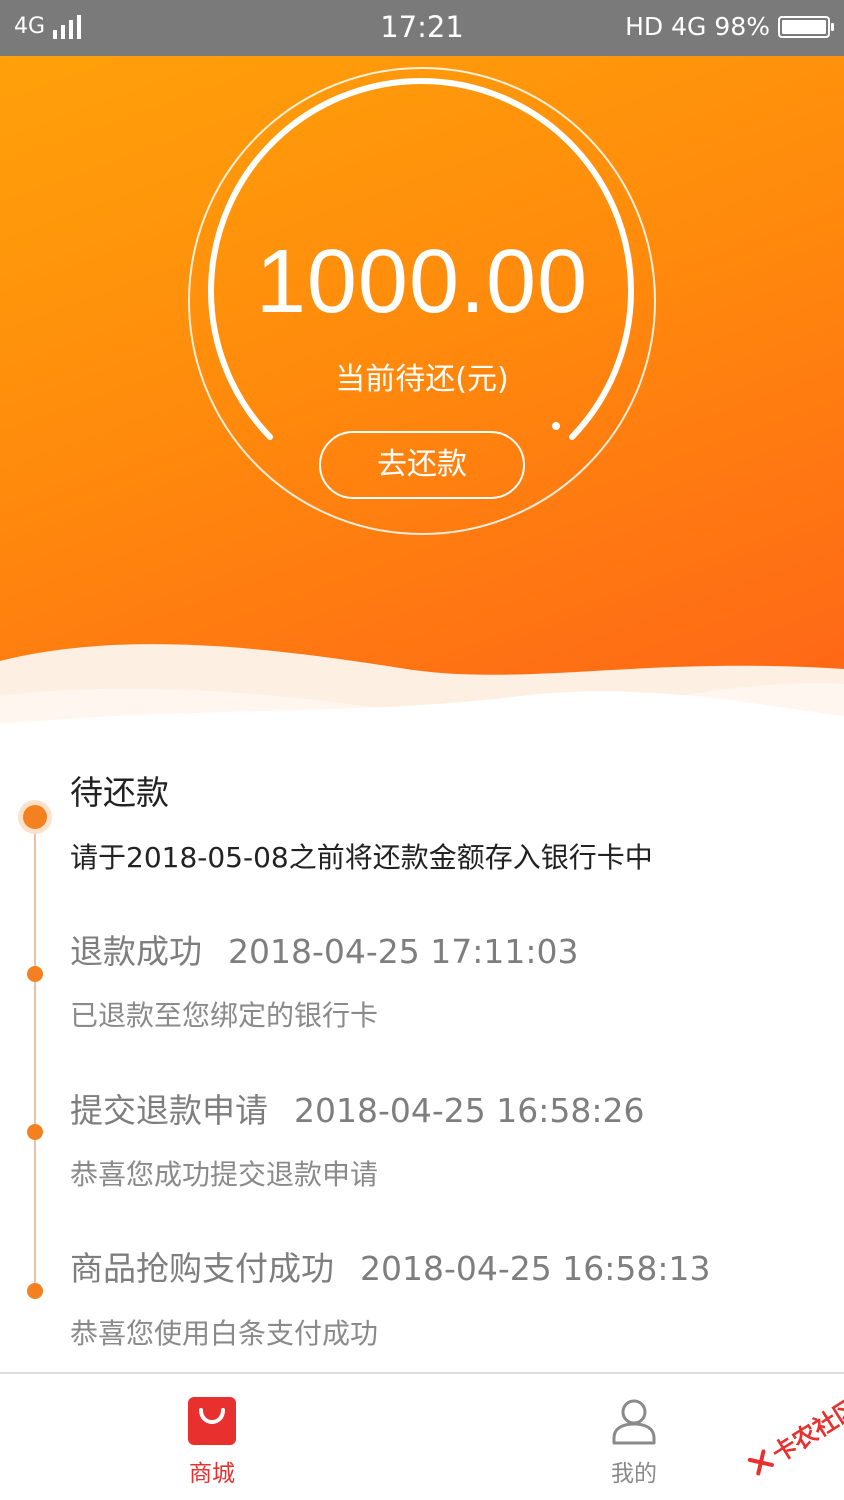 The height and width of the screenshot is (1500, 844). Describe the element at coordinates (136, 951) in the screenshot. I see `timeline-item-title: 退款成功` at that location.